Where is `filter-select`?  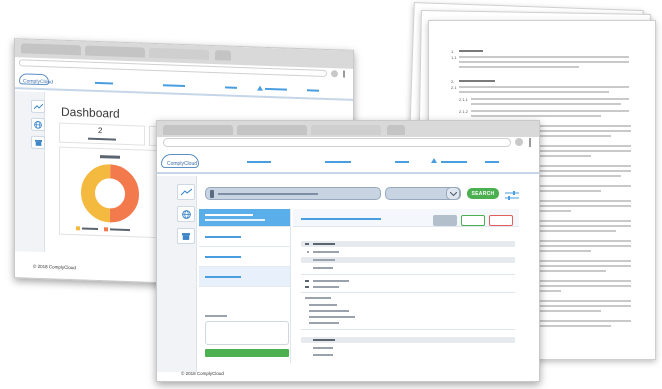
filter-select is located at coordinates (423, 193).